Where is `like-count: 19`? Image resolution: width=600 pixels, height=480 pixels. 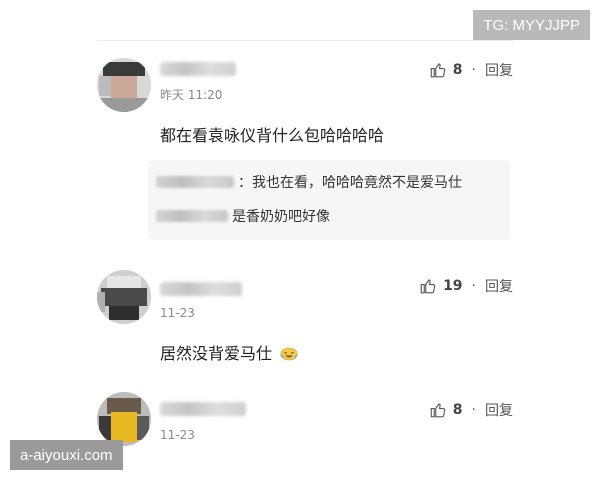 like-count: 19 is located at coordinates (453, 286).